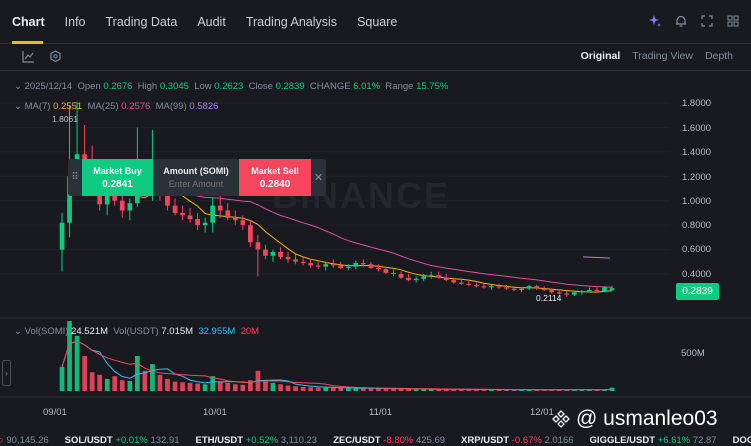 The height and width of the screenshot is (446, 751). What do you see at coordinates (215, 412) in the screenshot?
I see `x-axis-label: 10/01` at bounding box center [215, 412].